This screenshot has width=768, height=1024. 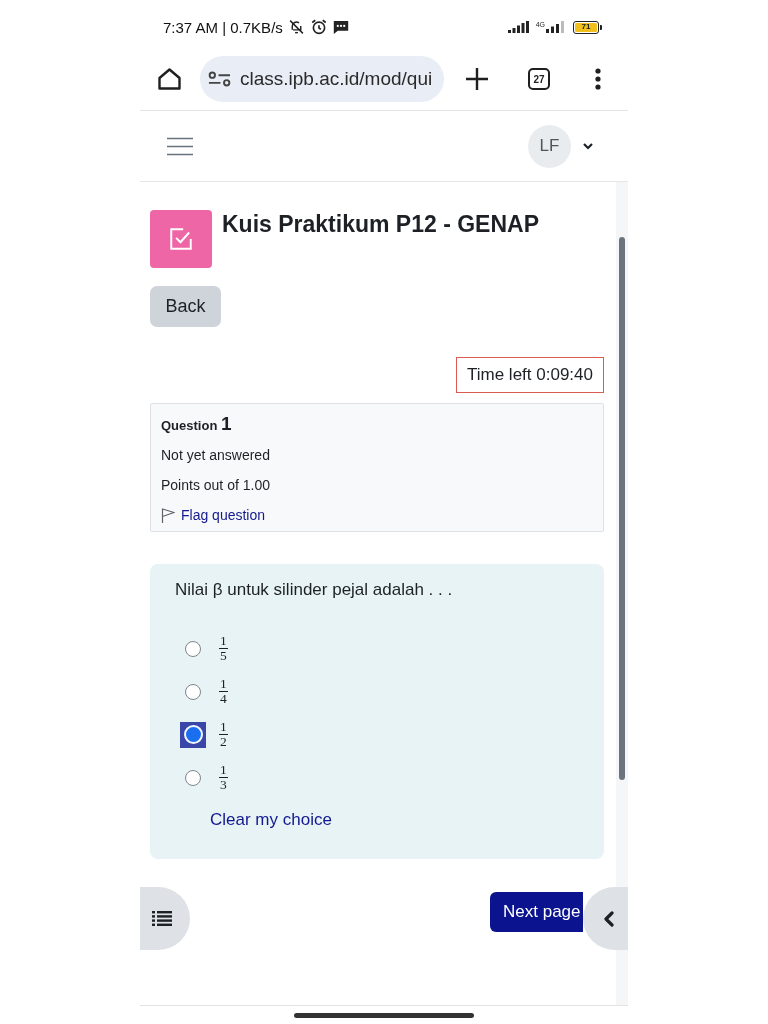 What do you see at coordinates (215, 485) in the screenshot?
I see `points-text: Points out of 1.00` at bounding box center [215, 485].